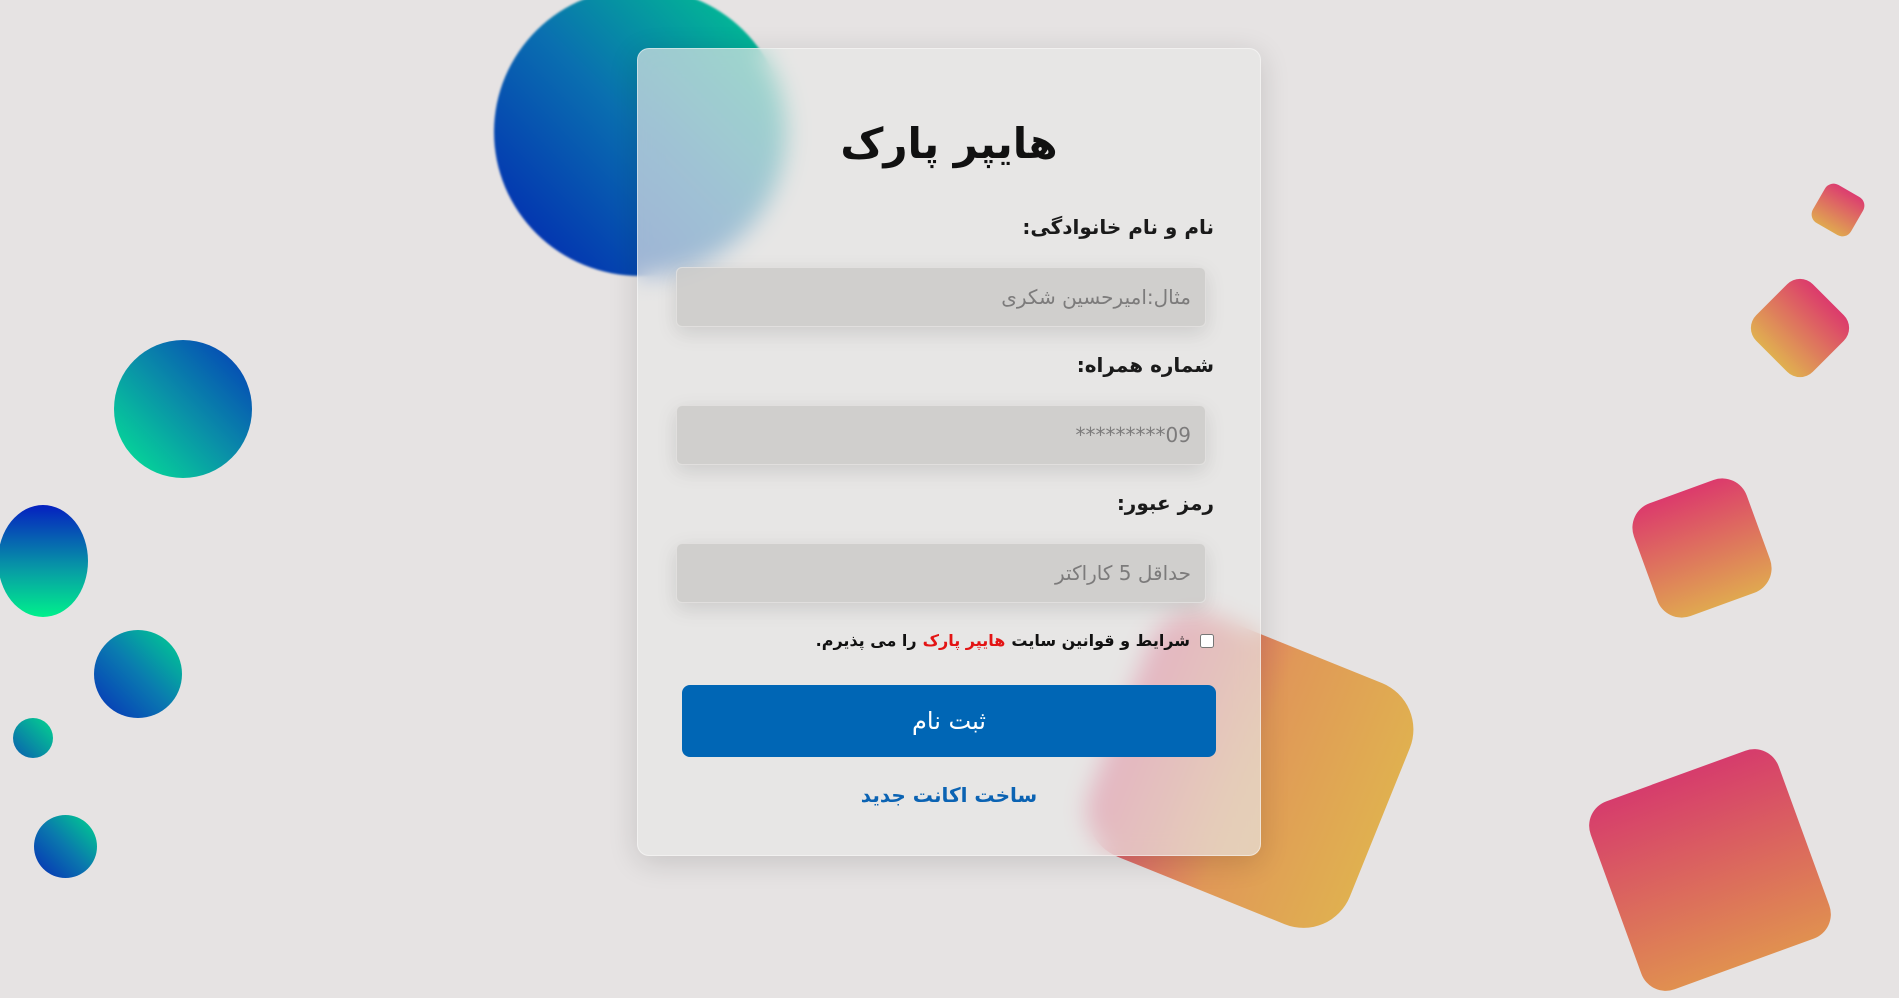  What do you see at coordinates (866, 640) in the screenshot?
I see `terms-suffix: را می پذیرم.` at bounding box center [866, 640].